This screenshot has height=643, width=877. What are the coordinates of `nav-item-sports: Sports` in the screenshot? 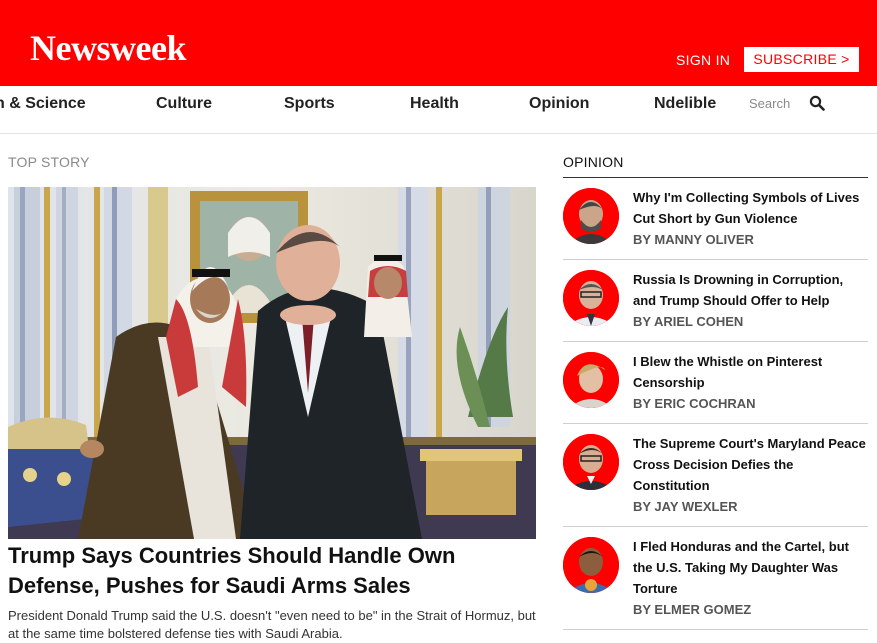 It's located at (309, 104).